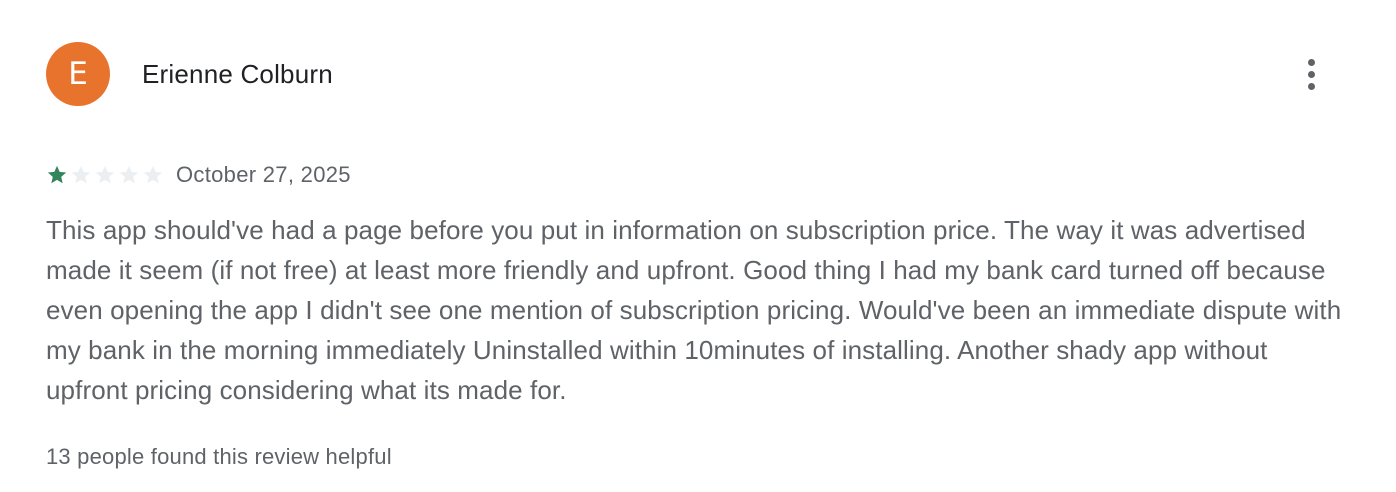 The width and height of the screenshot is (1396, 492). What do you see at coordinates (1311, 74) in the screenshot?
I see `more-options-button` at bounding box center [1311, 74].